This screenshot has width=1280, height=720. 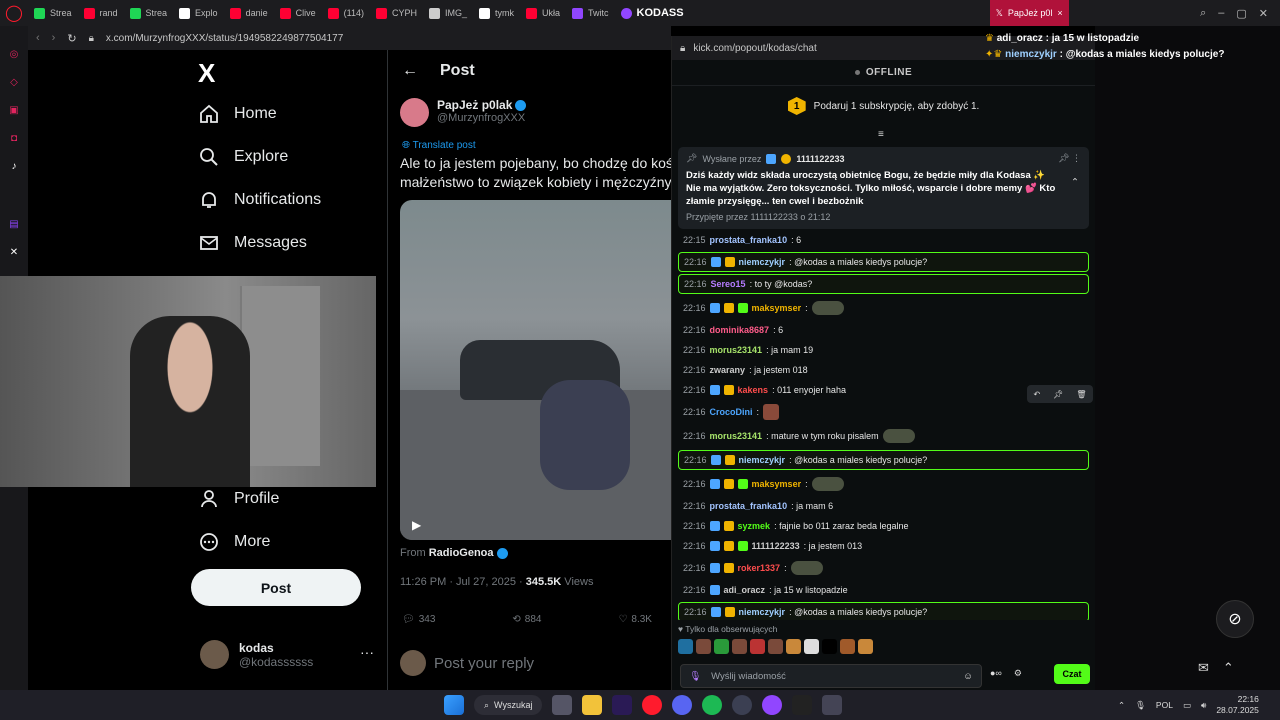 What do you see at coordinates (1069, 158) in the screenshot?
I see `unpin-icon: 📌︎ ⋮` at bounding box center [1069, 158].